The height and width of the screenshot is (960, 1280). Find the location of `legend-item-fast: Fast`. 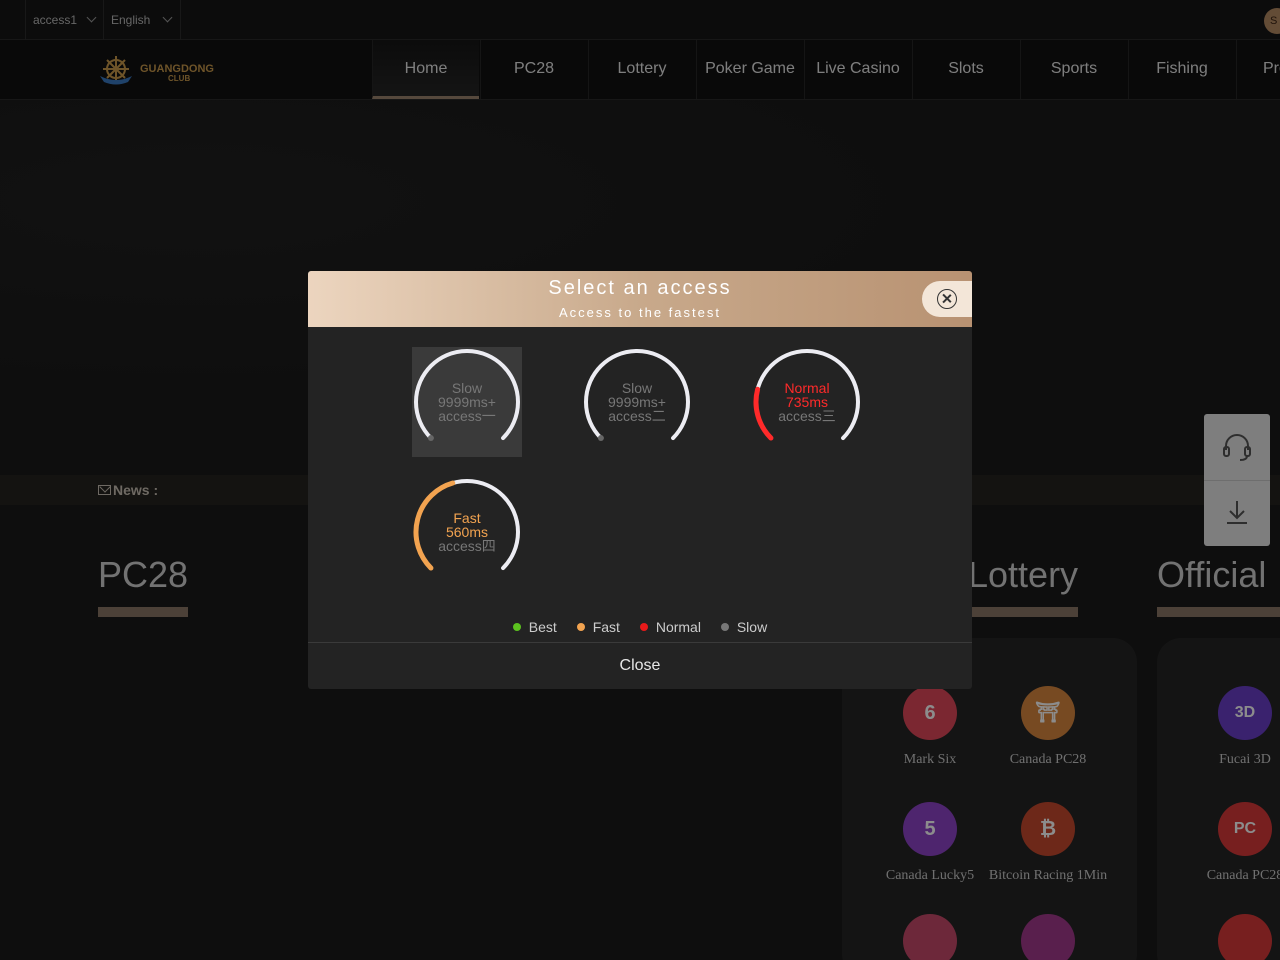

legend-item-fast: Fast is located at coordinates (598, 627).